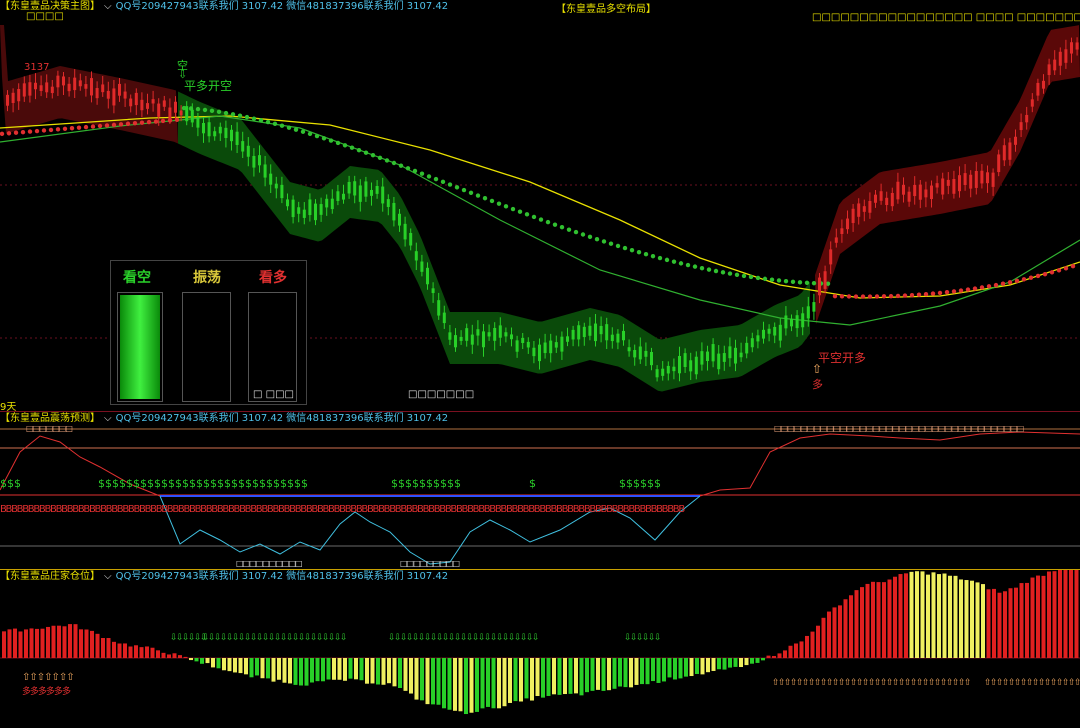  What do you see at coordinates (269, 563) in the screenshot?
I see `osc-bottom-markers-1: □□□□□□□□□□` at bounding box center [269, 563].